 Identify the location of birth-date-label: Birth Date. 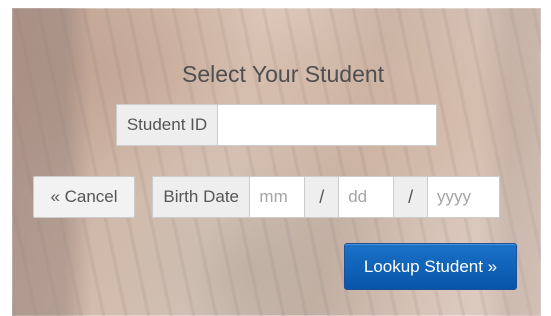
(202, 197).